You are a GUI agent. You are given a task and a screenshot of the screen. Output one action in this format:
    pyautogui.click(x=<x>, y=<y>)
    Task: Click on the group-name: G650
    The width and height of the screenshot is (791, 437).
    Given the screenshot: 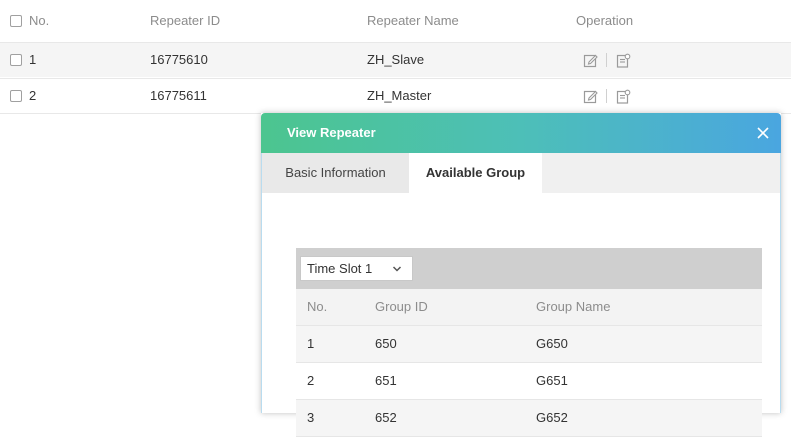 What is the action you would take?
    pyautogui.click(x=552, y=343)
    